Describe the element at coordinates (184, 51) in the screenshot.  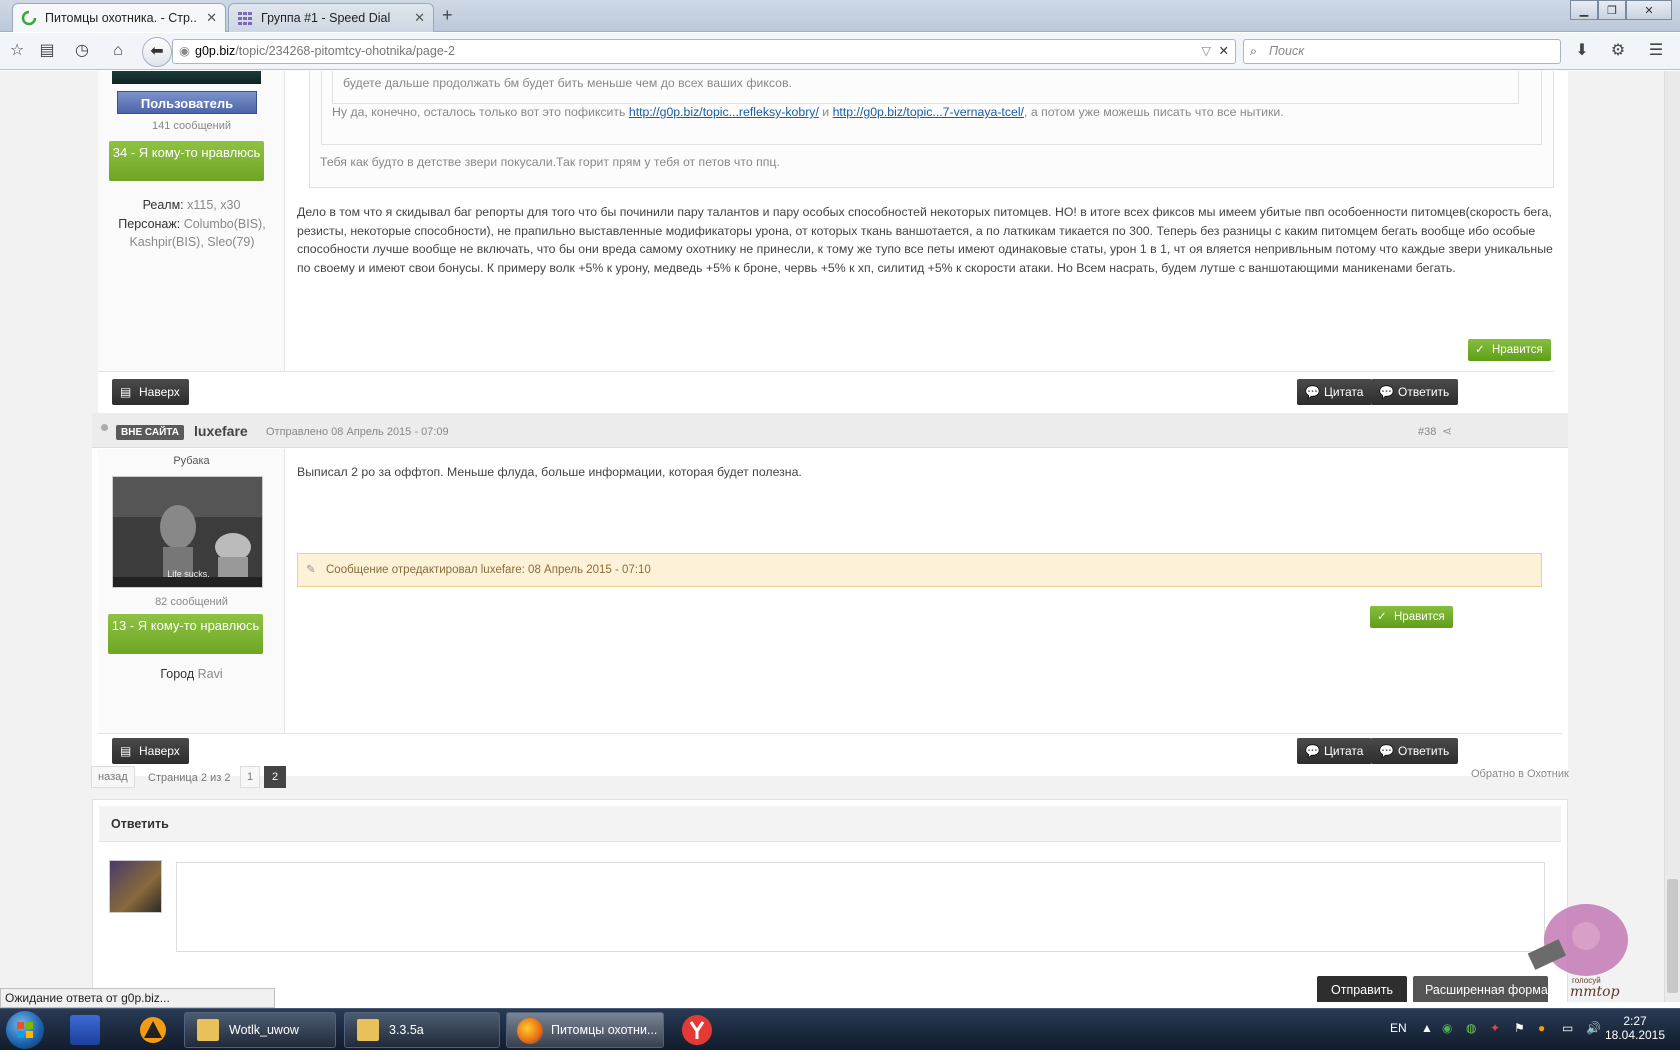
I see `site-identity-icon: ◉` at that location.